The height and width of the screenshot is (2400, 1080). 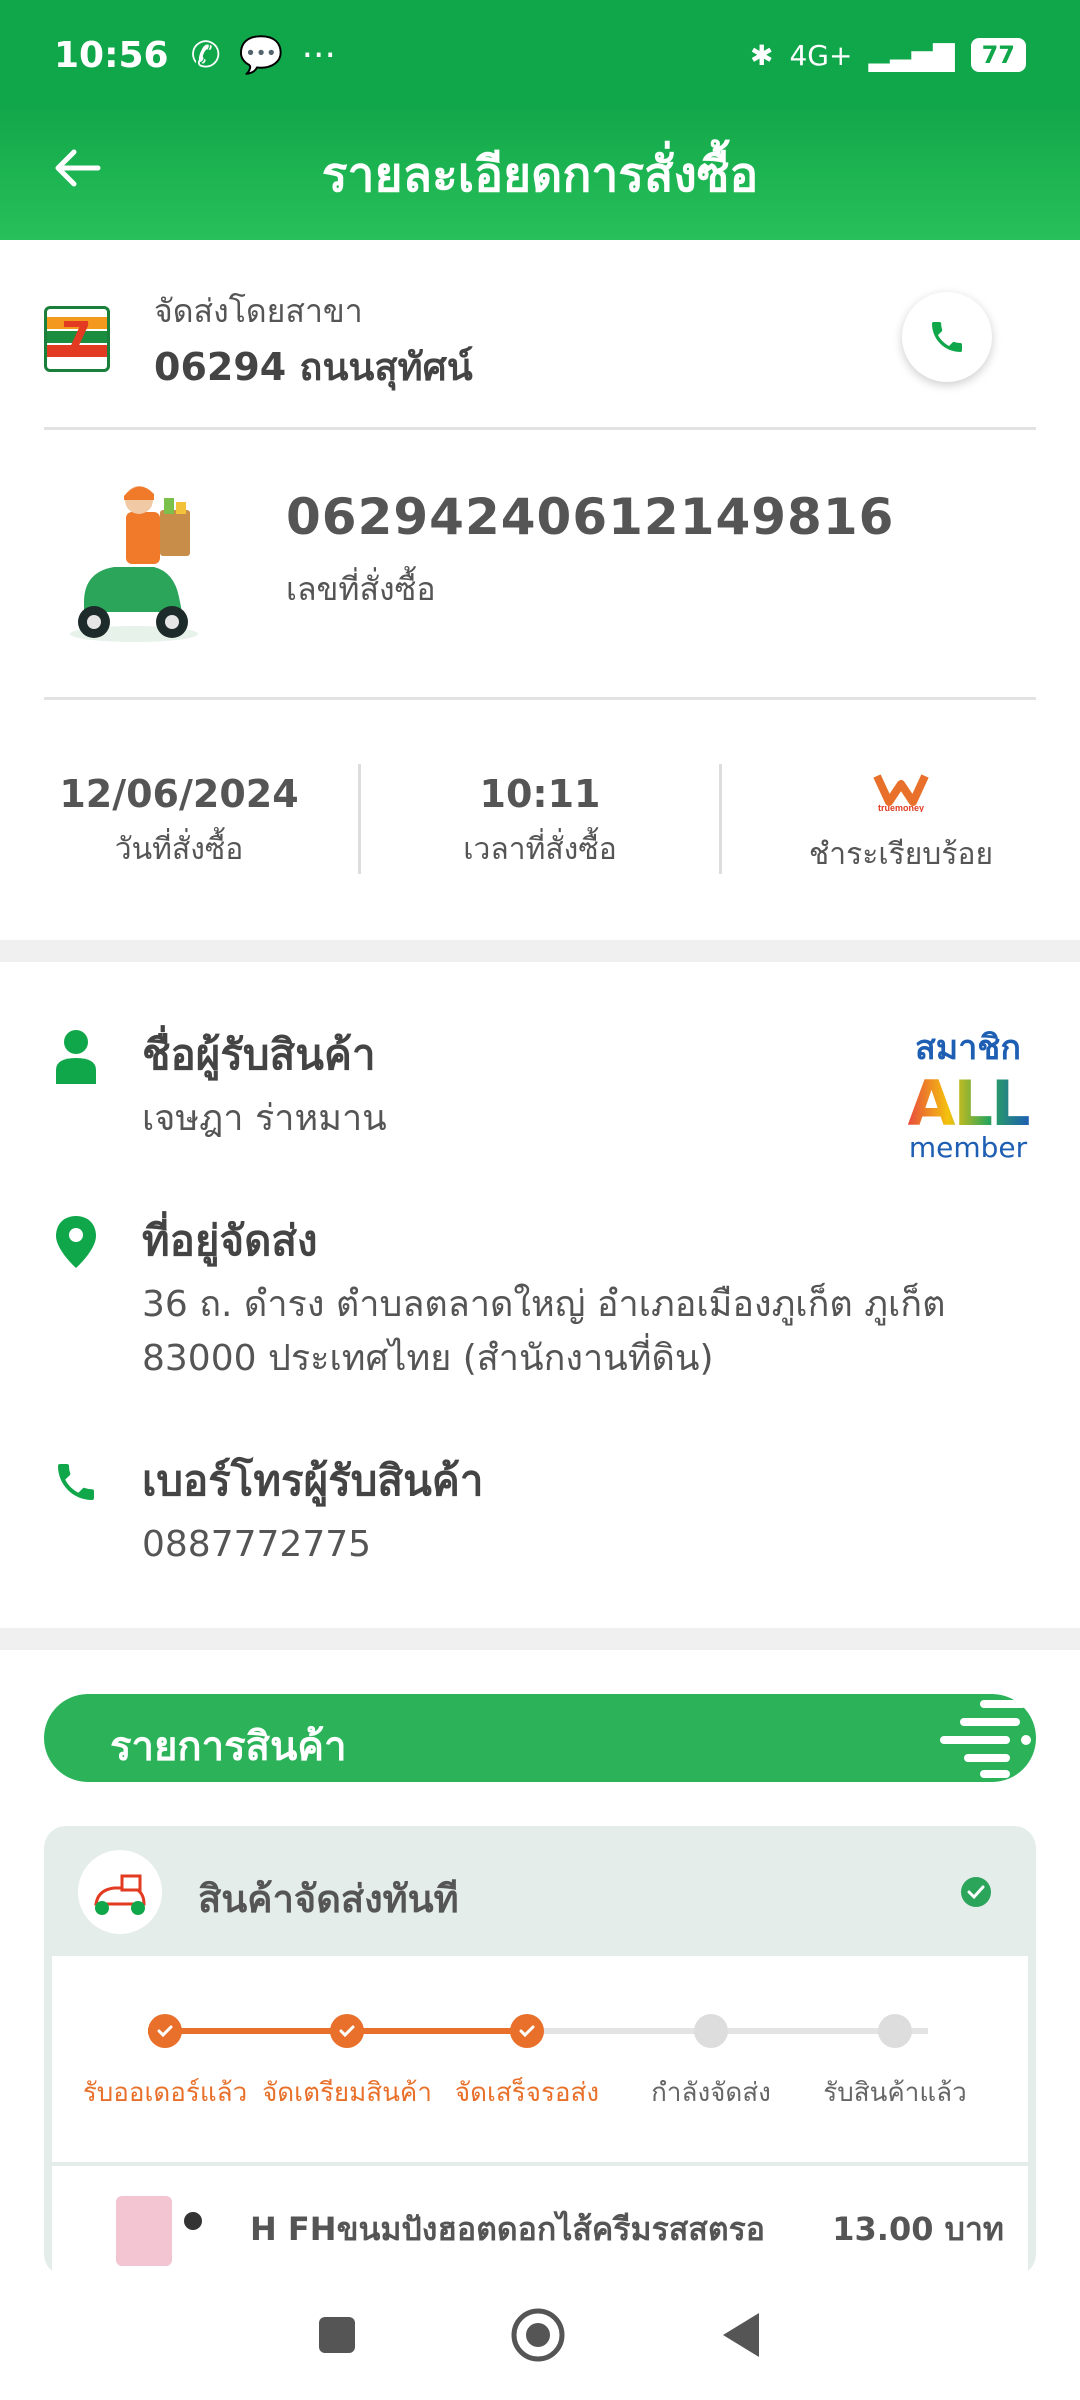 I want to click on delivery-card-header: สินค้าจัดส่งทันที, so click(x=540, y=1891).